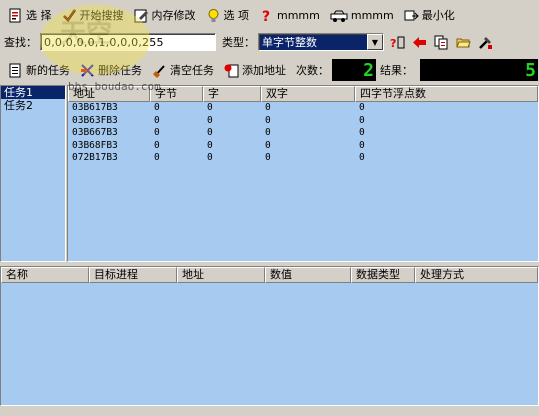 The image size is (539, 416). Describe the element at coordinates (39, 15) in the screenshot. I see `select-label: 选 择` at that location.